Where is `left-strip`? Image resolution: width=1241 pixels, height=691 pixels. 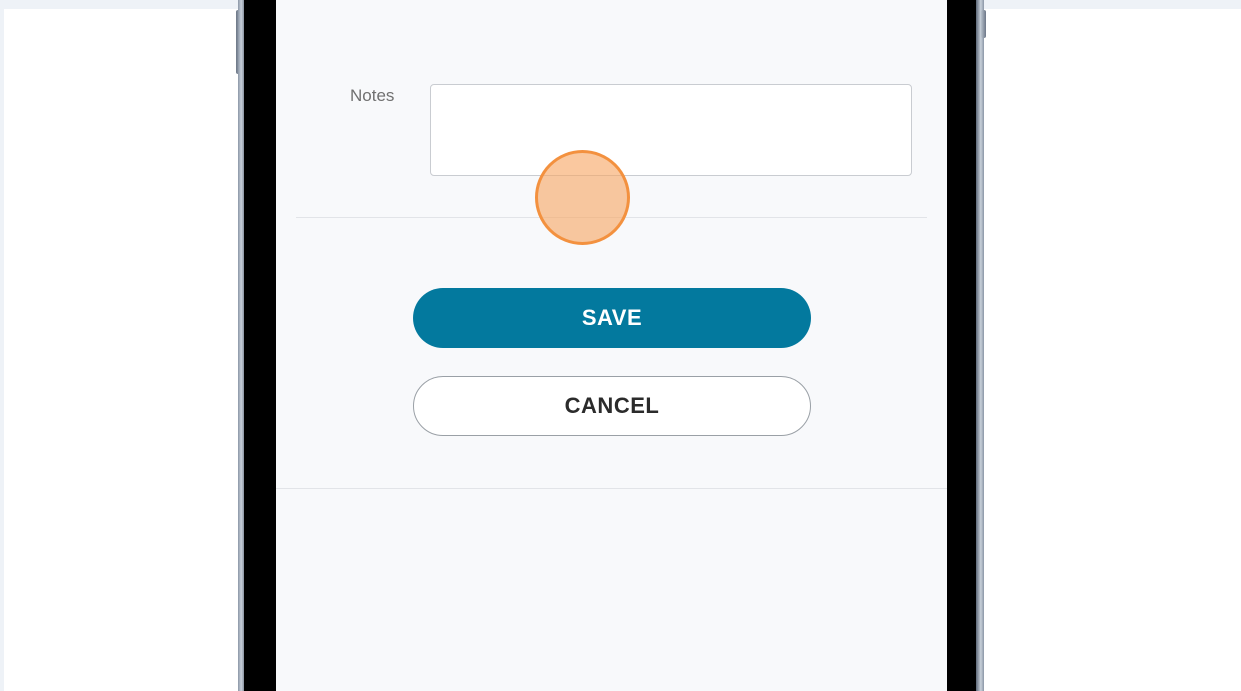
left-strip is located at coordinates (2, 345).